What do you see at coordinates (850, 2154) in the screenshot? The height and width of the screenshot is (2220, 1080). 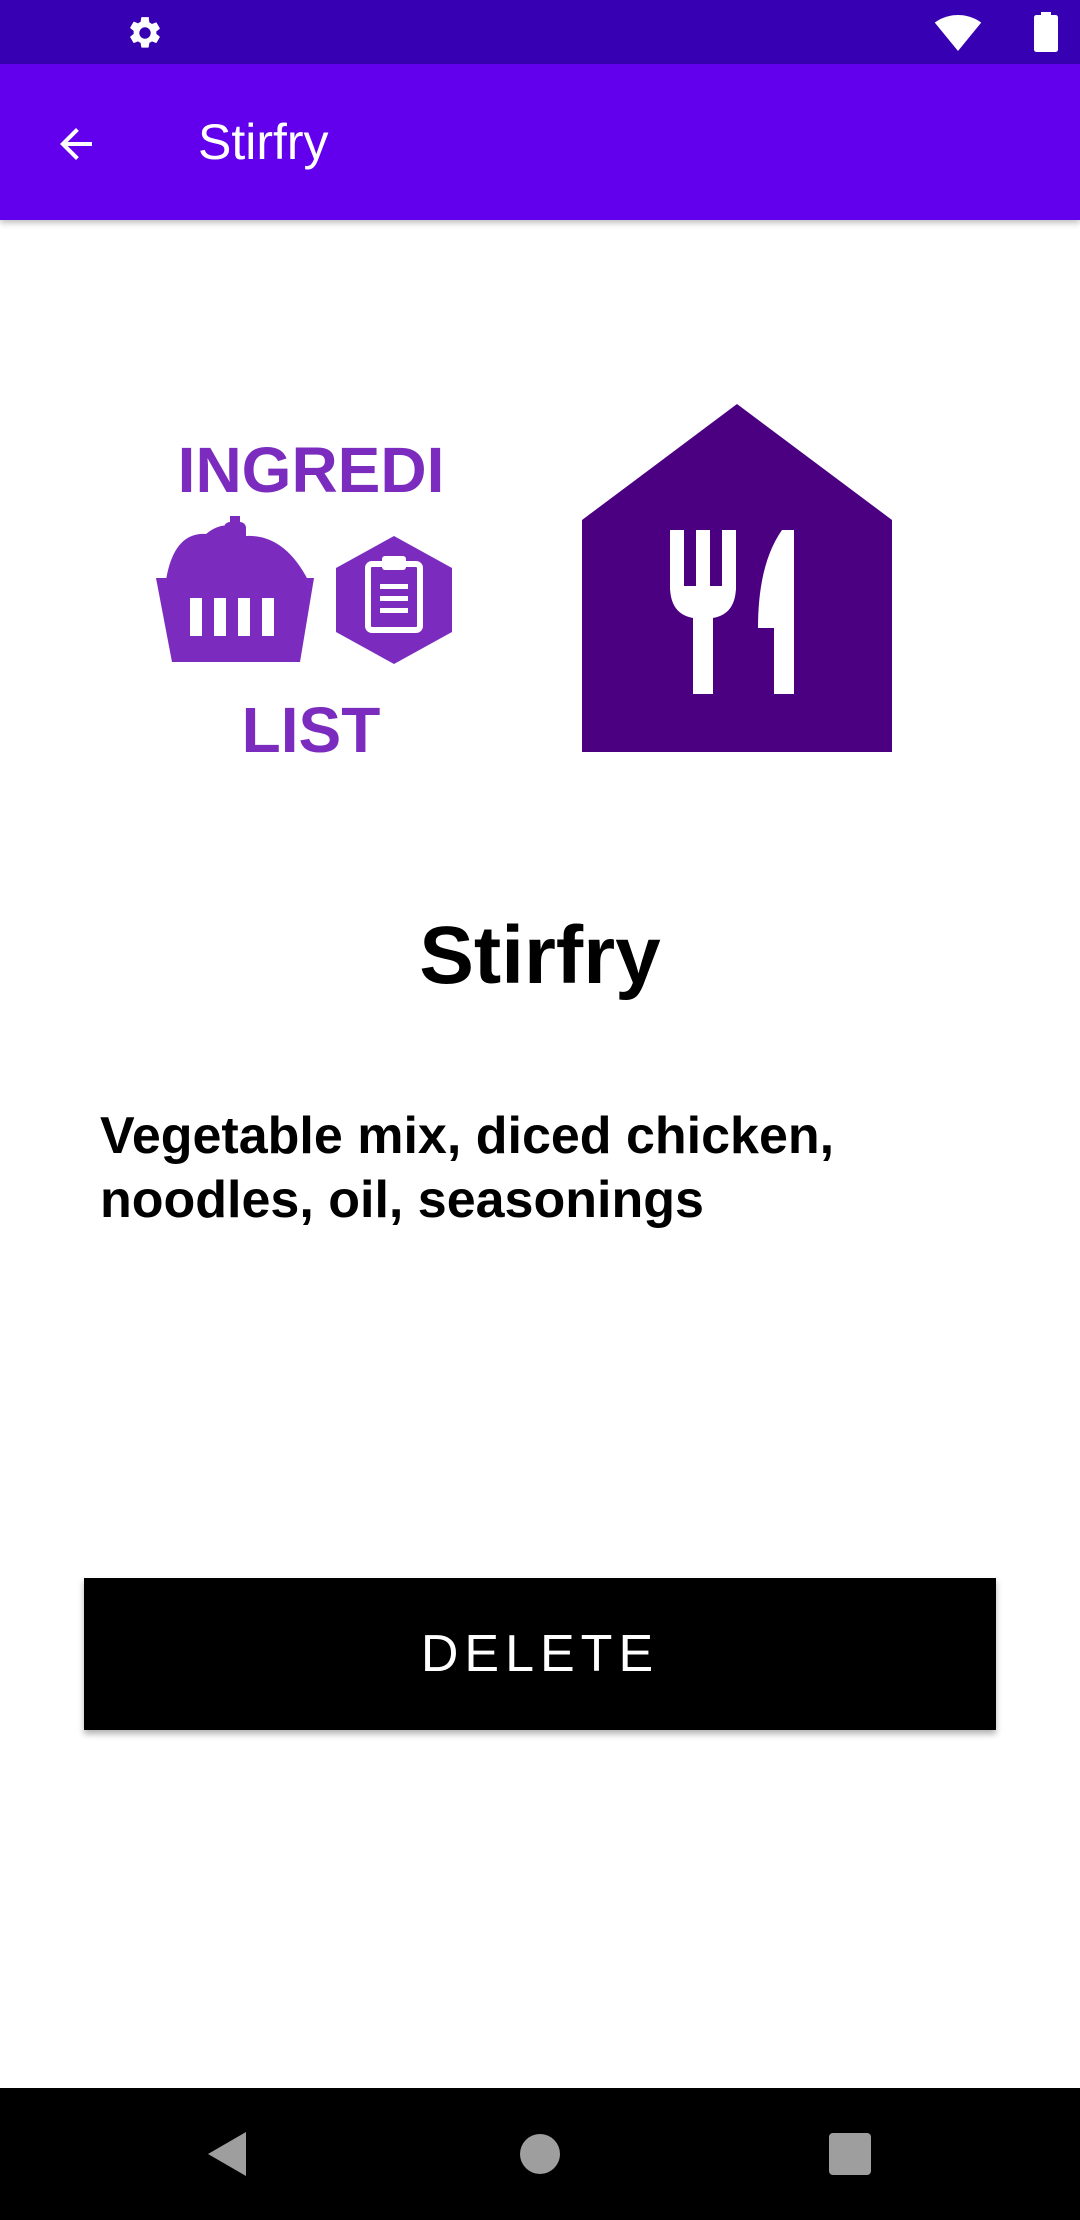 I see `recents-square-icon` at bounding box center [850, 2154].